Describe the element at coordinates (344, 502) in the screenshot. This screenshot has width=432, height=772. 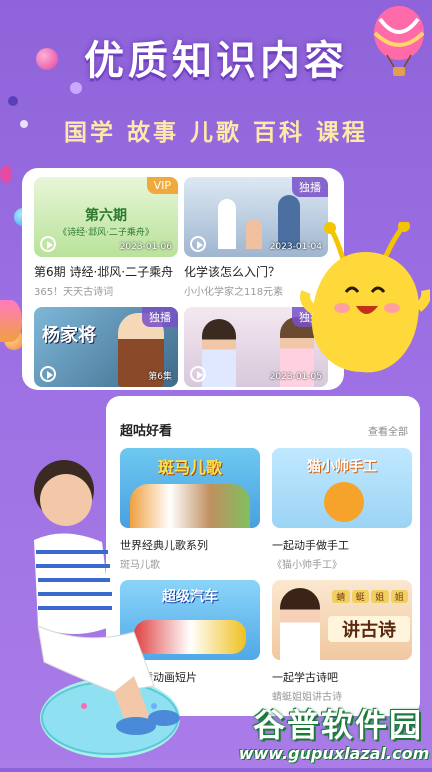
I see `cat-character` at that location.